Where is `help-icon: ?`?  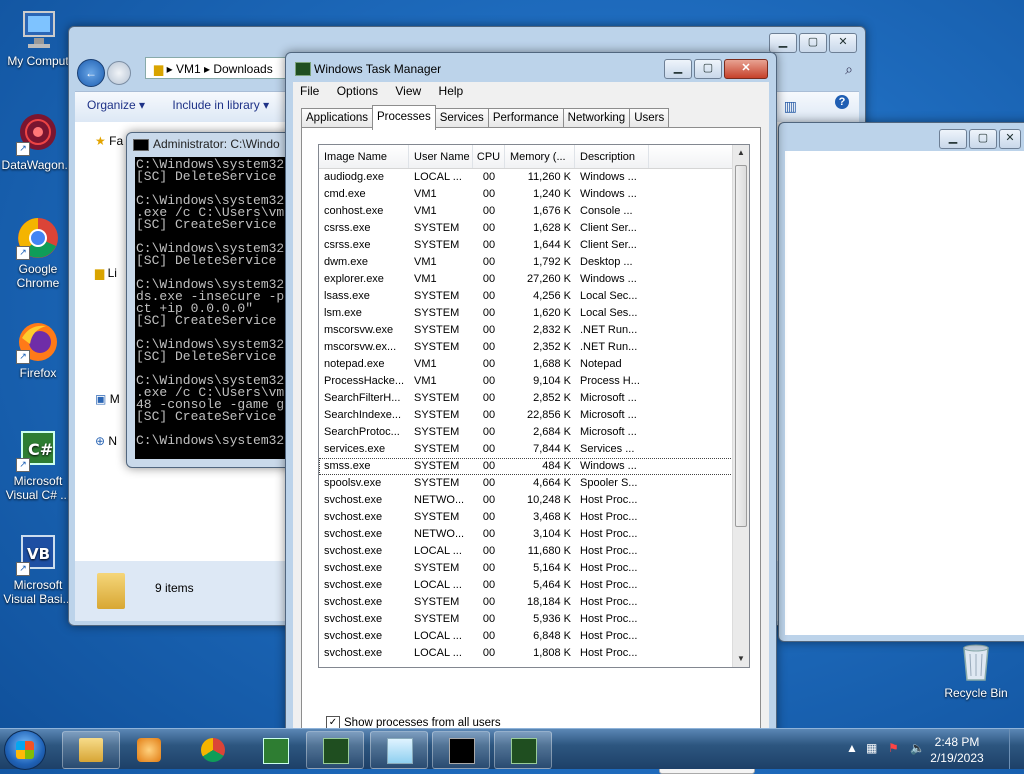
help-icon: ? is located at coordinates (842, 102).